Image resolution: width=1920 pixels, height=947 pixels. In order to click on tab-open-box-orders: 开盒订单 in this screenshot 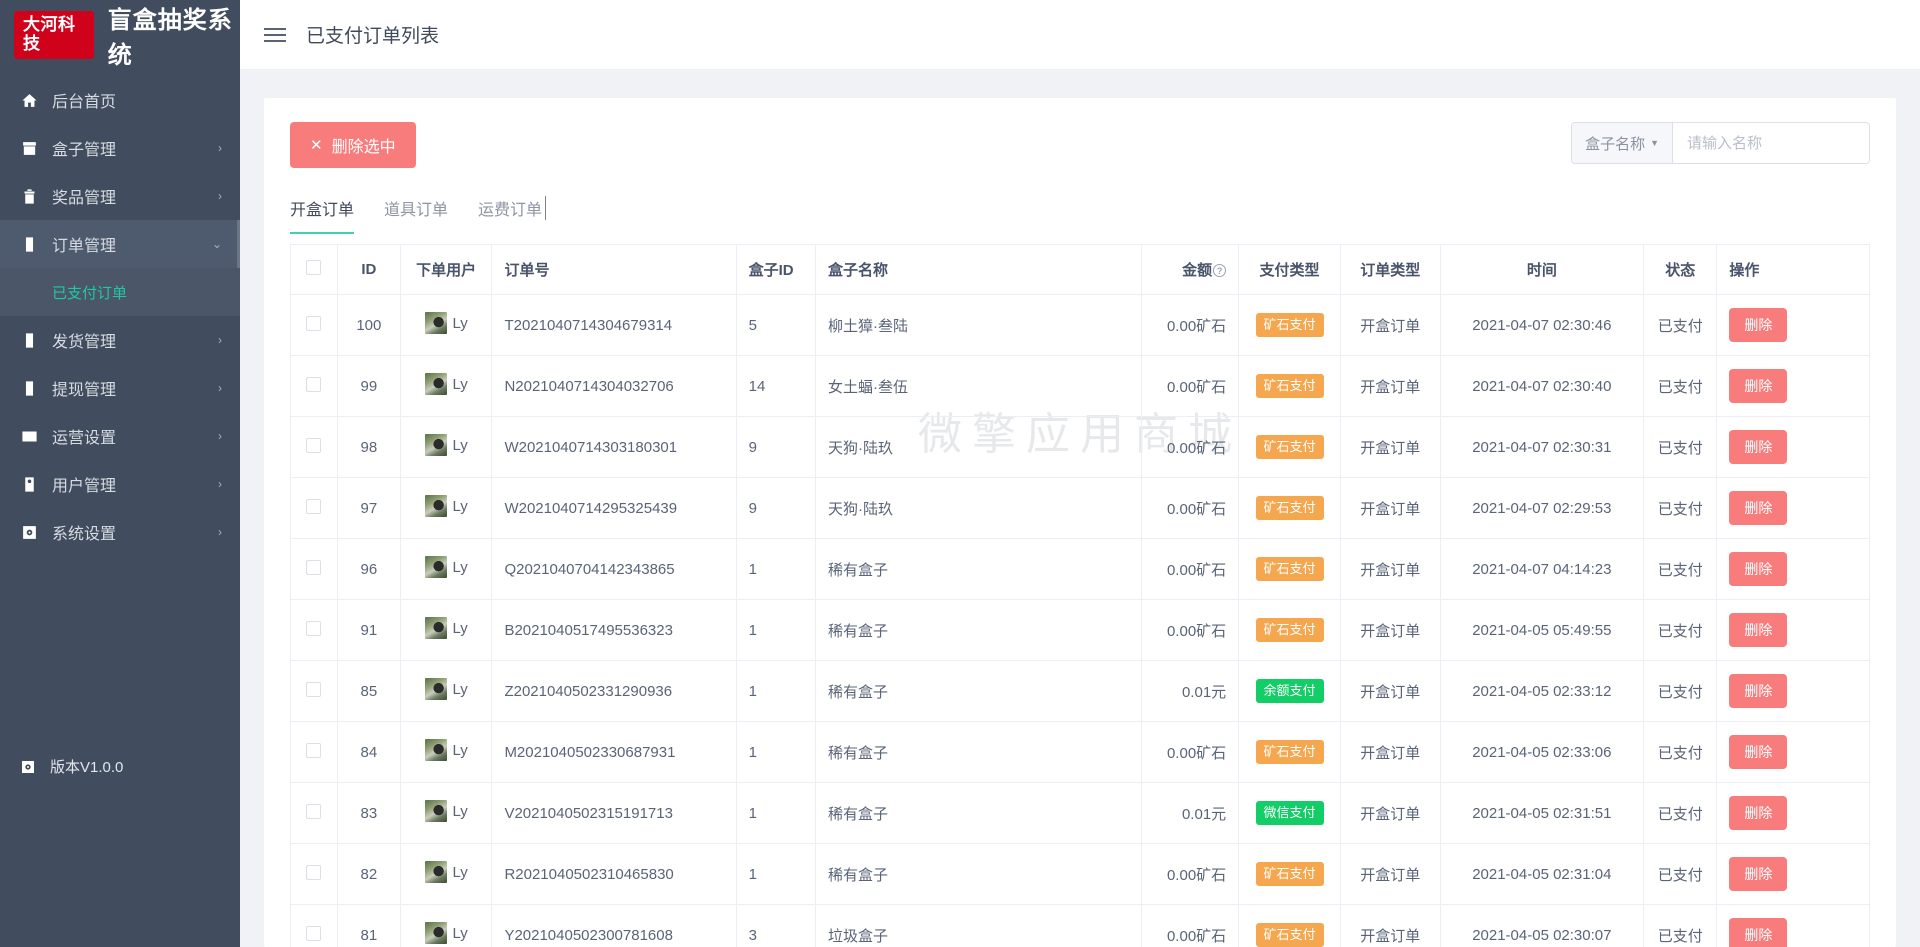, I will do `click(322, 215)`.